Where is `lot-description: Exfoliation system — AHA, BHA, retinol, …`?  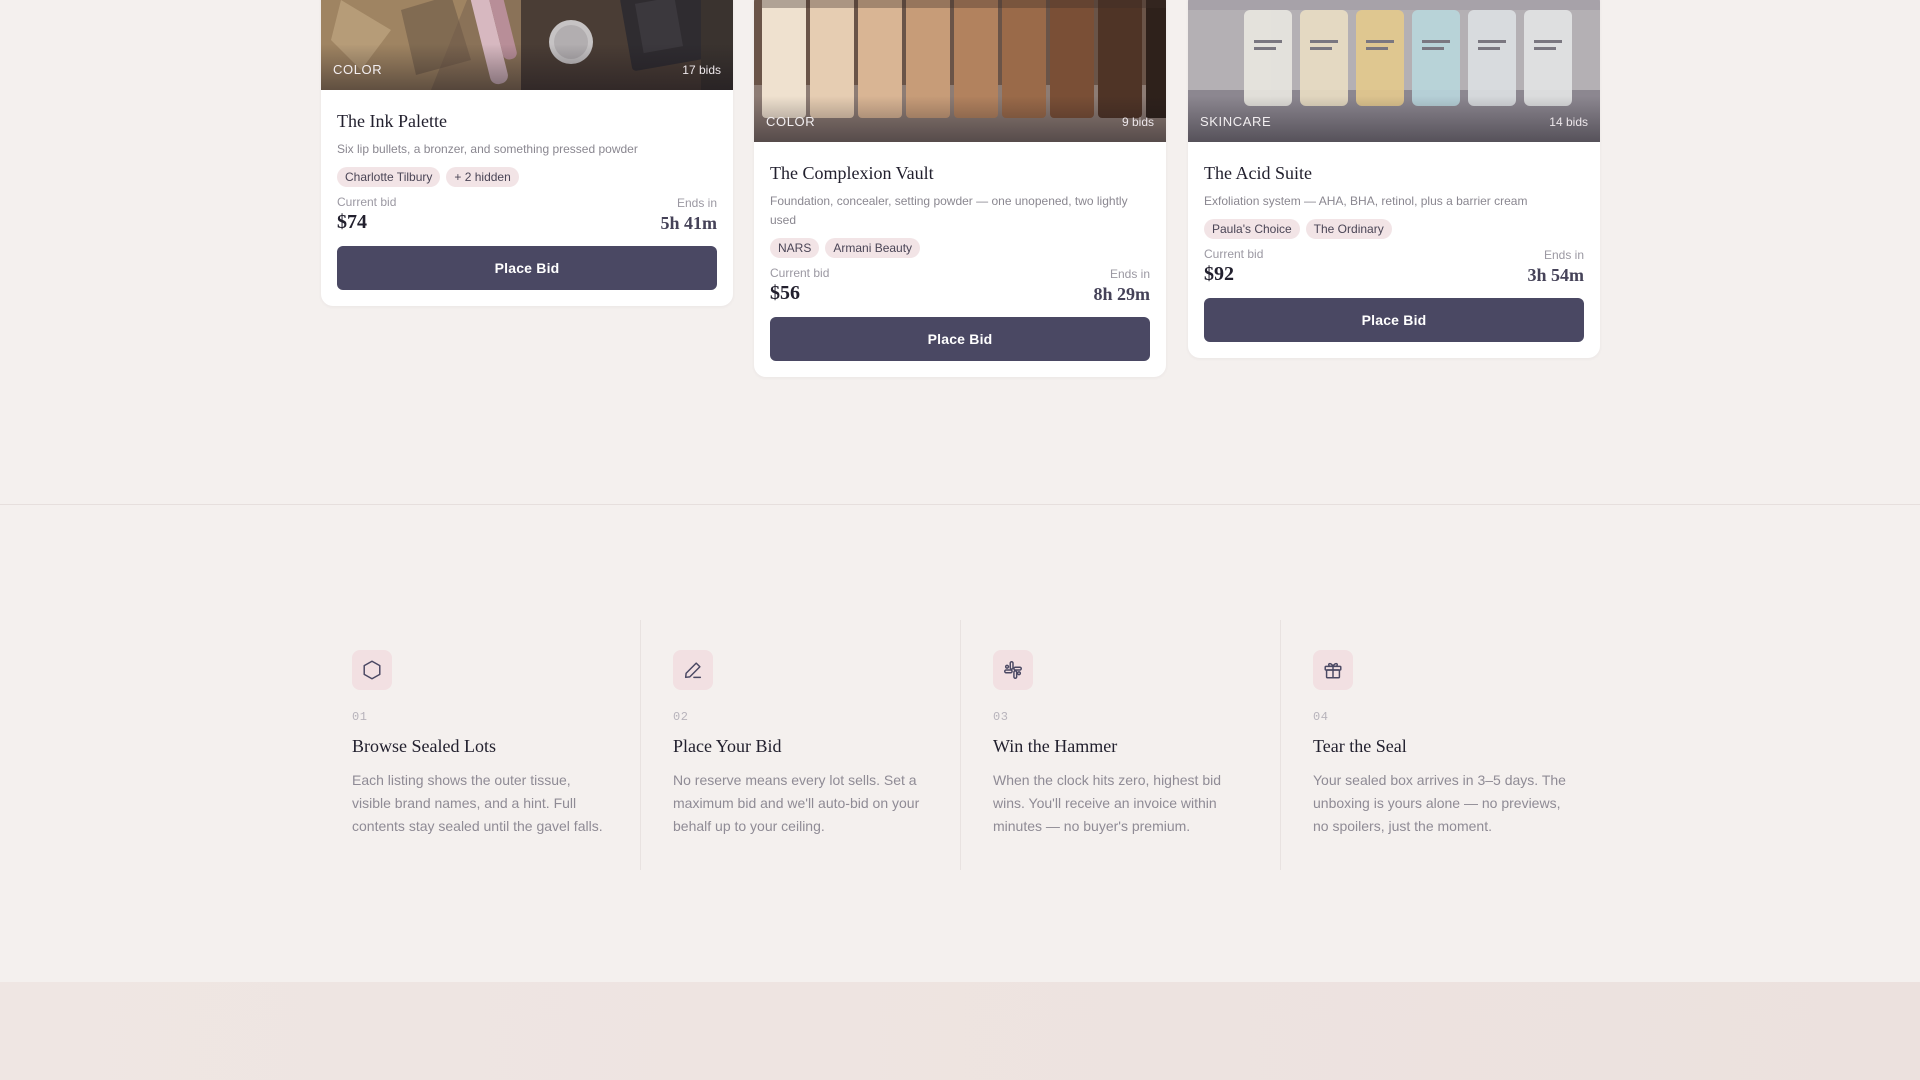
lot-description: Exfoliation system — AHA, BHA, retinol, … is located at coordinates (1366, 201).